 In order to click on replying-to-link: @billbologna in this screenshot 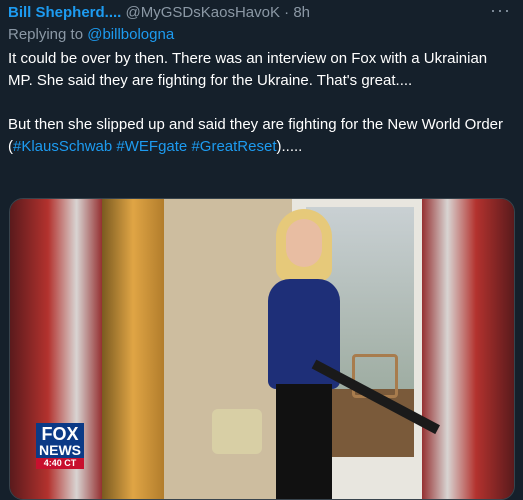, I will do `click(130, 34)`.